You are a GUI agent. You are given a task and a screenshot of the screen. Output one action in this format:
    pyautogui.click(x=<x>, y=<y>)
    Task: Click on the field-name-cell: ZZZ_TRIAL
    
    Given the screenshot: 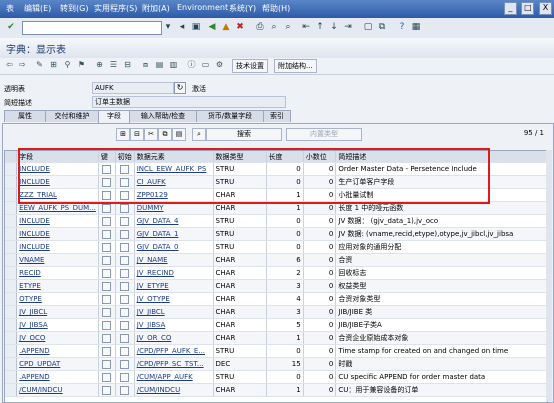 What is the action you would take?
    pyautogui.click(x=57, y=195)
    